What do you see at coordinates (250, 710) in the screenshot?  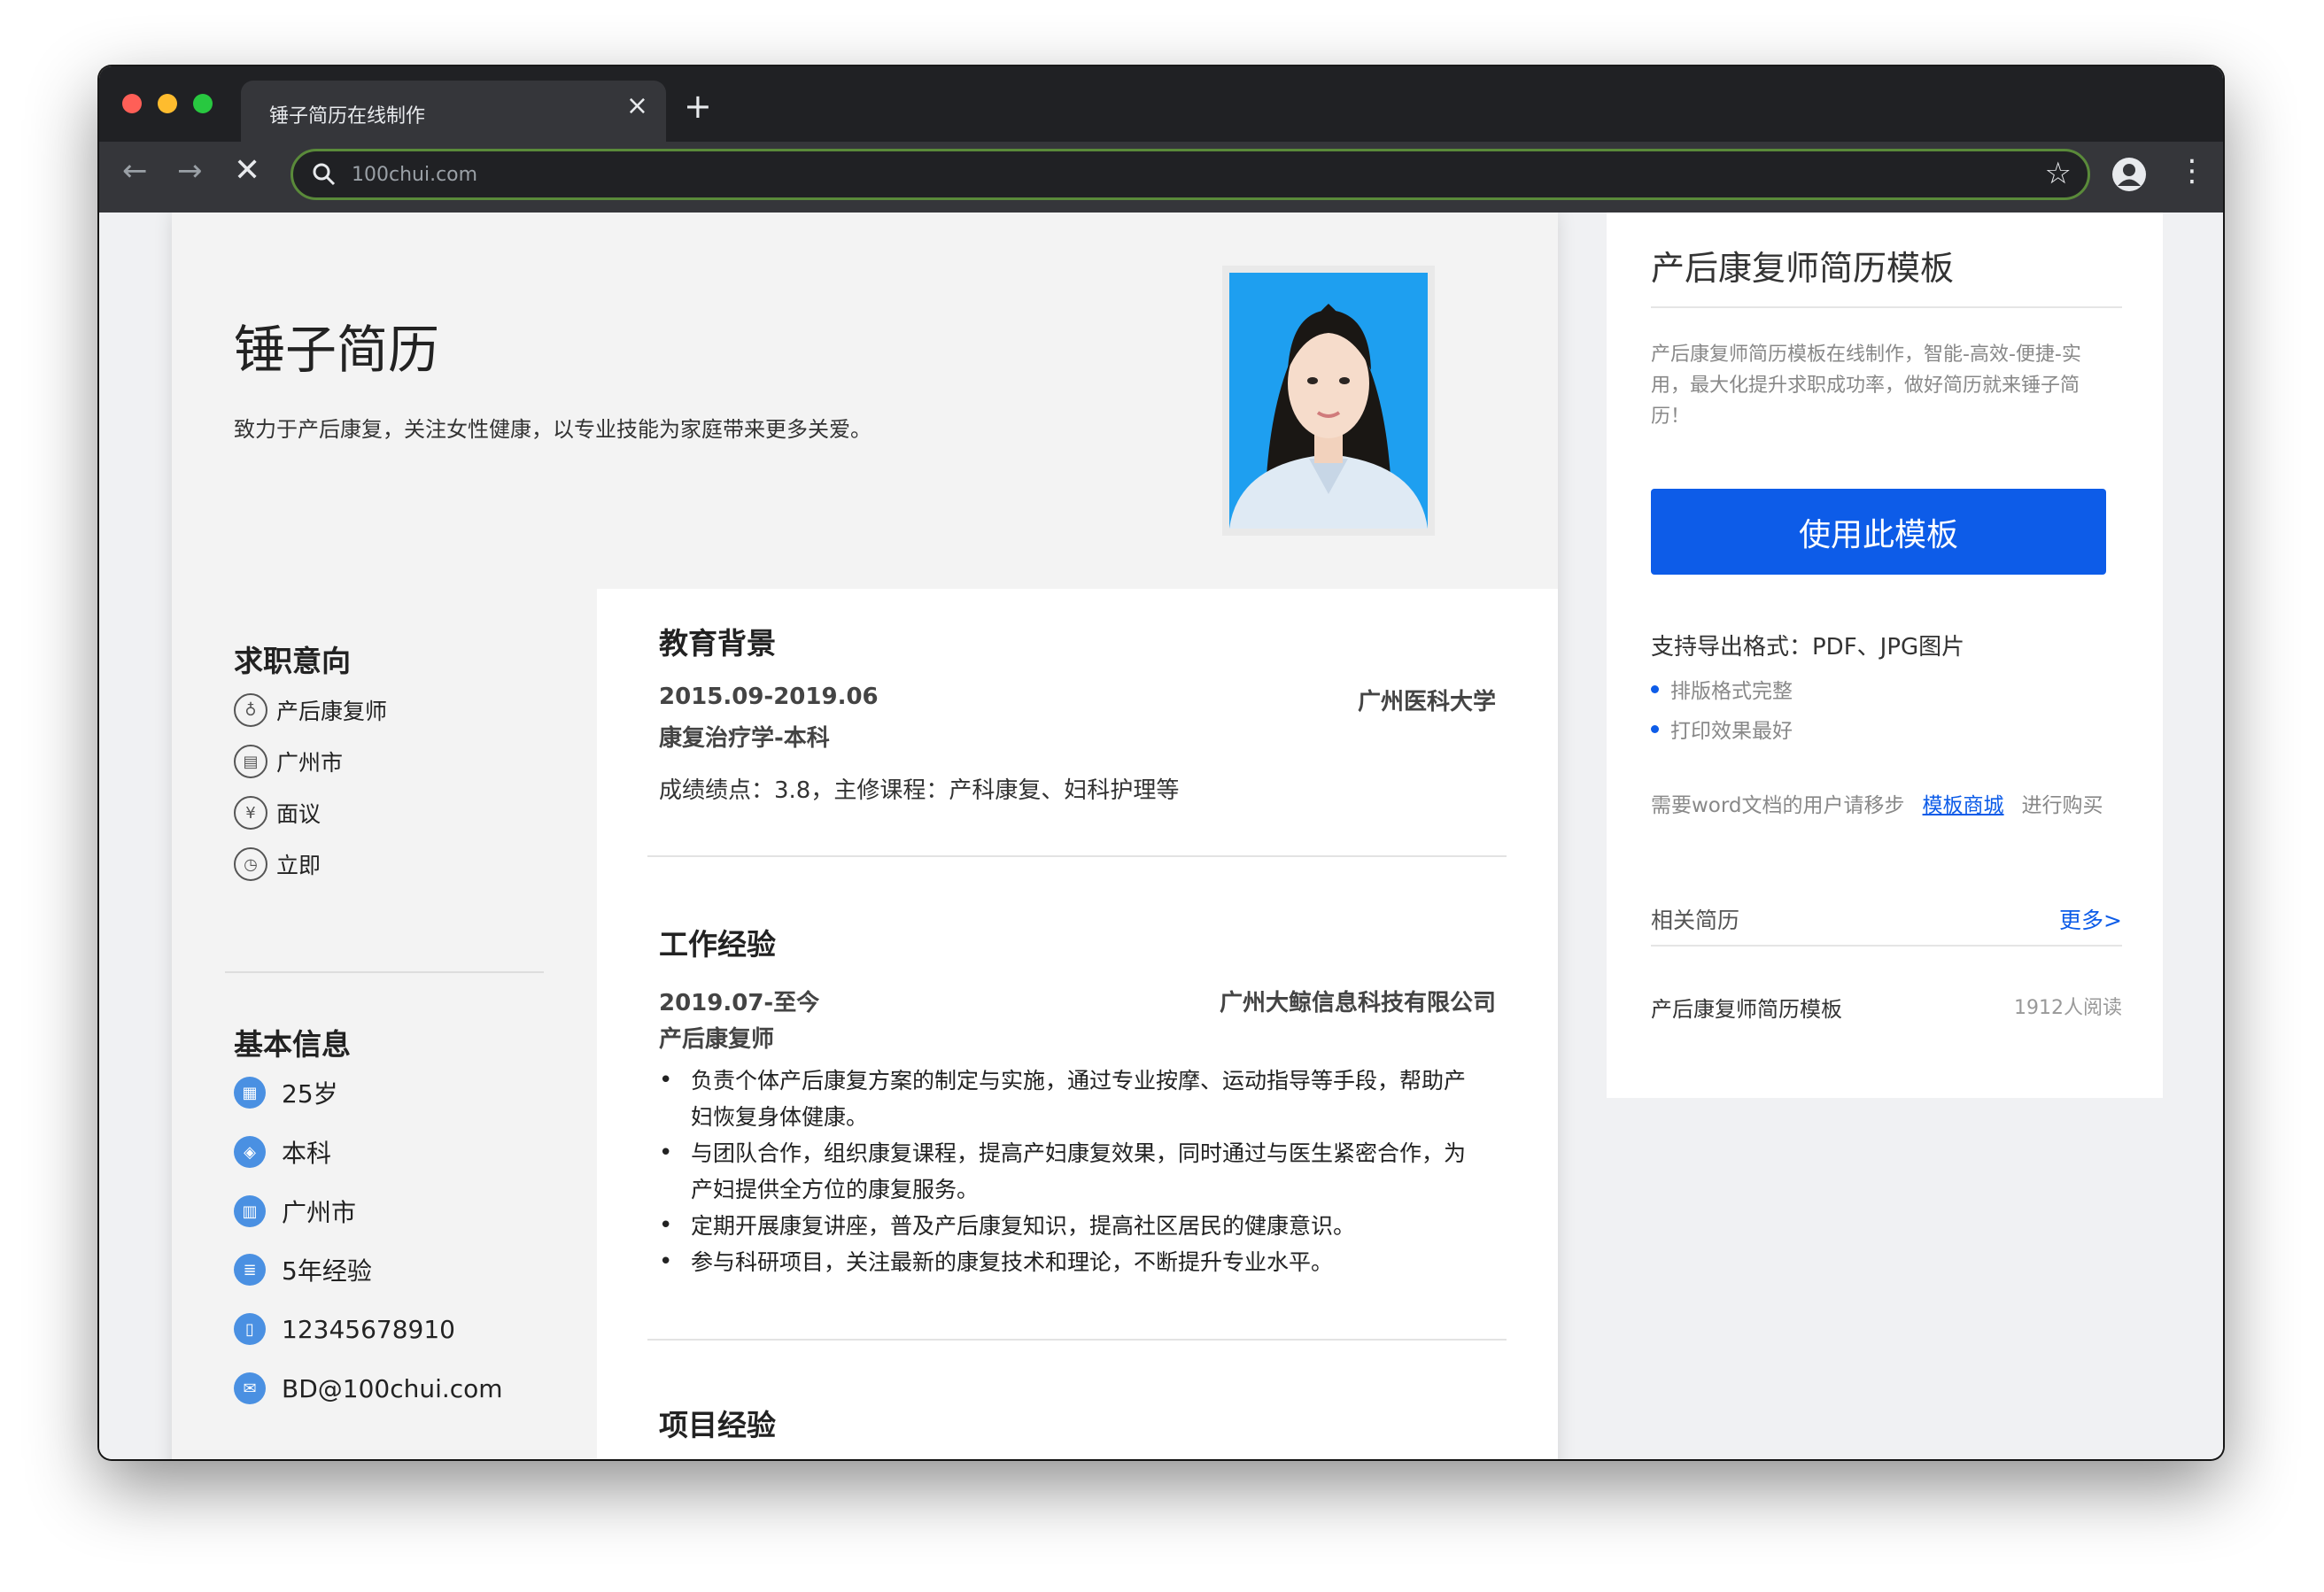 I see `tie-icon: ♁` at bounding box center [250, 710].